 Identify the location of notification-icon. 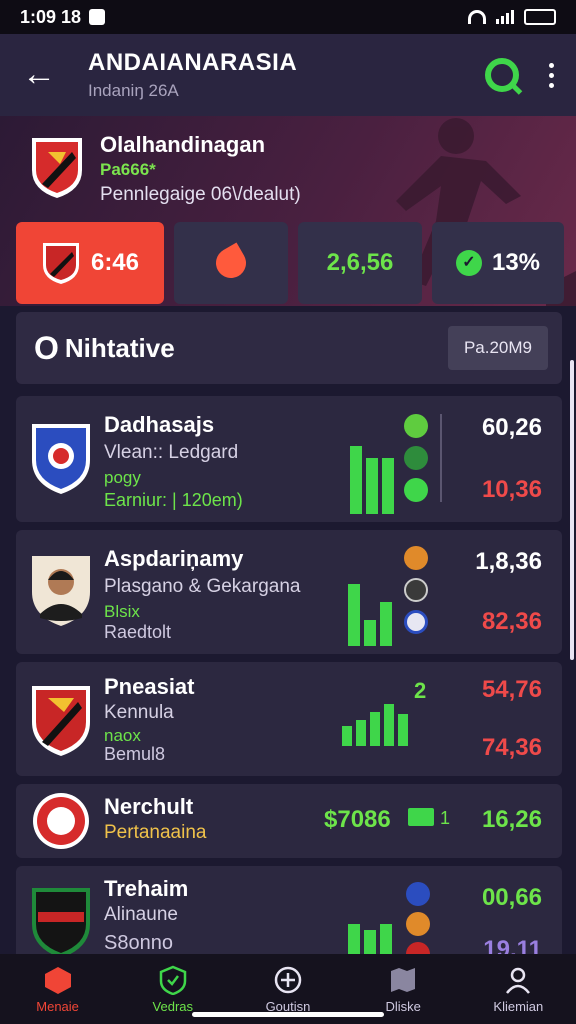
(97, 17).